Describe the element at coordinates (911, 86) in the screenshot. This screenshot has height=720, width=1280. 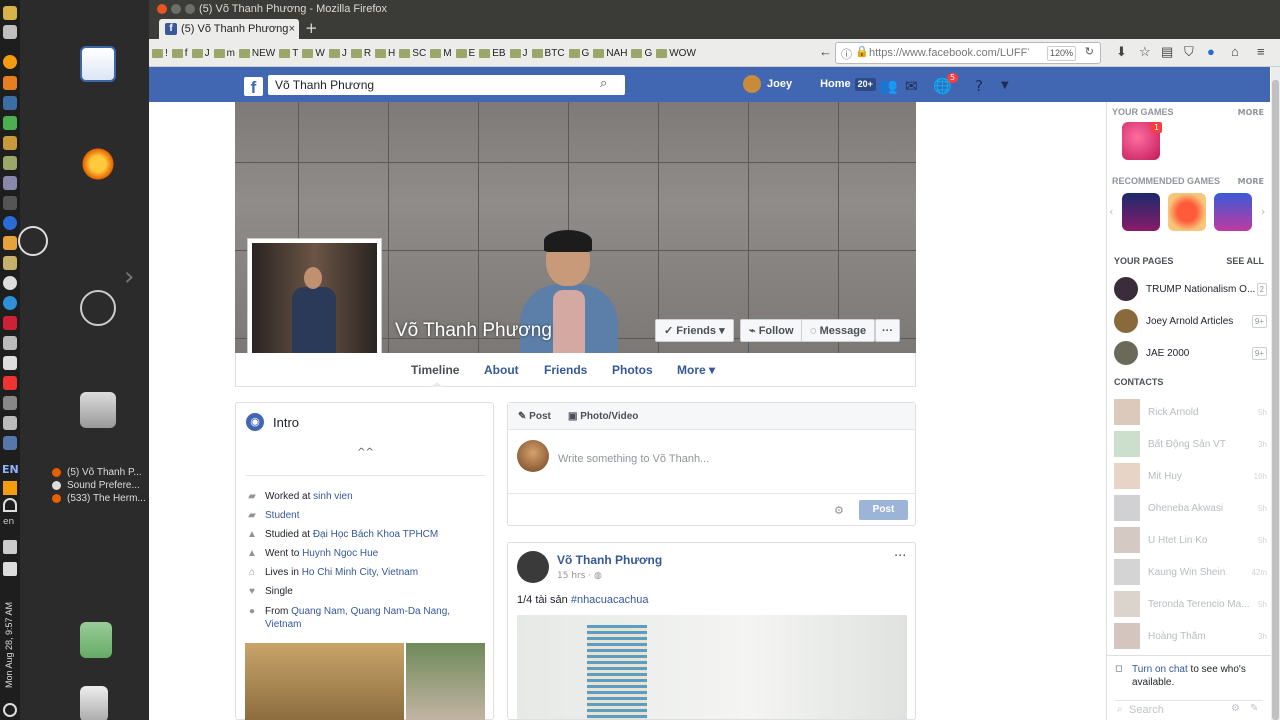
I see `messenger-icon: ✉` at that location.